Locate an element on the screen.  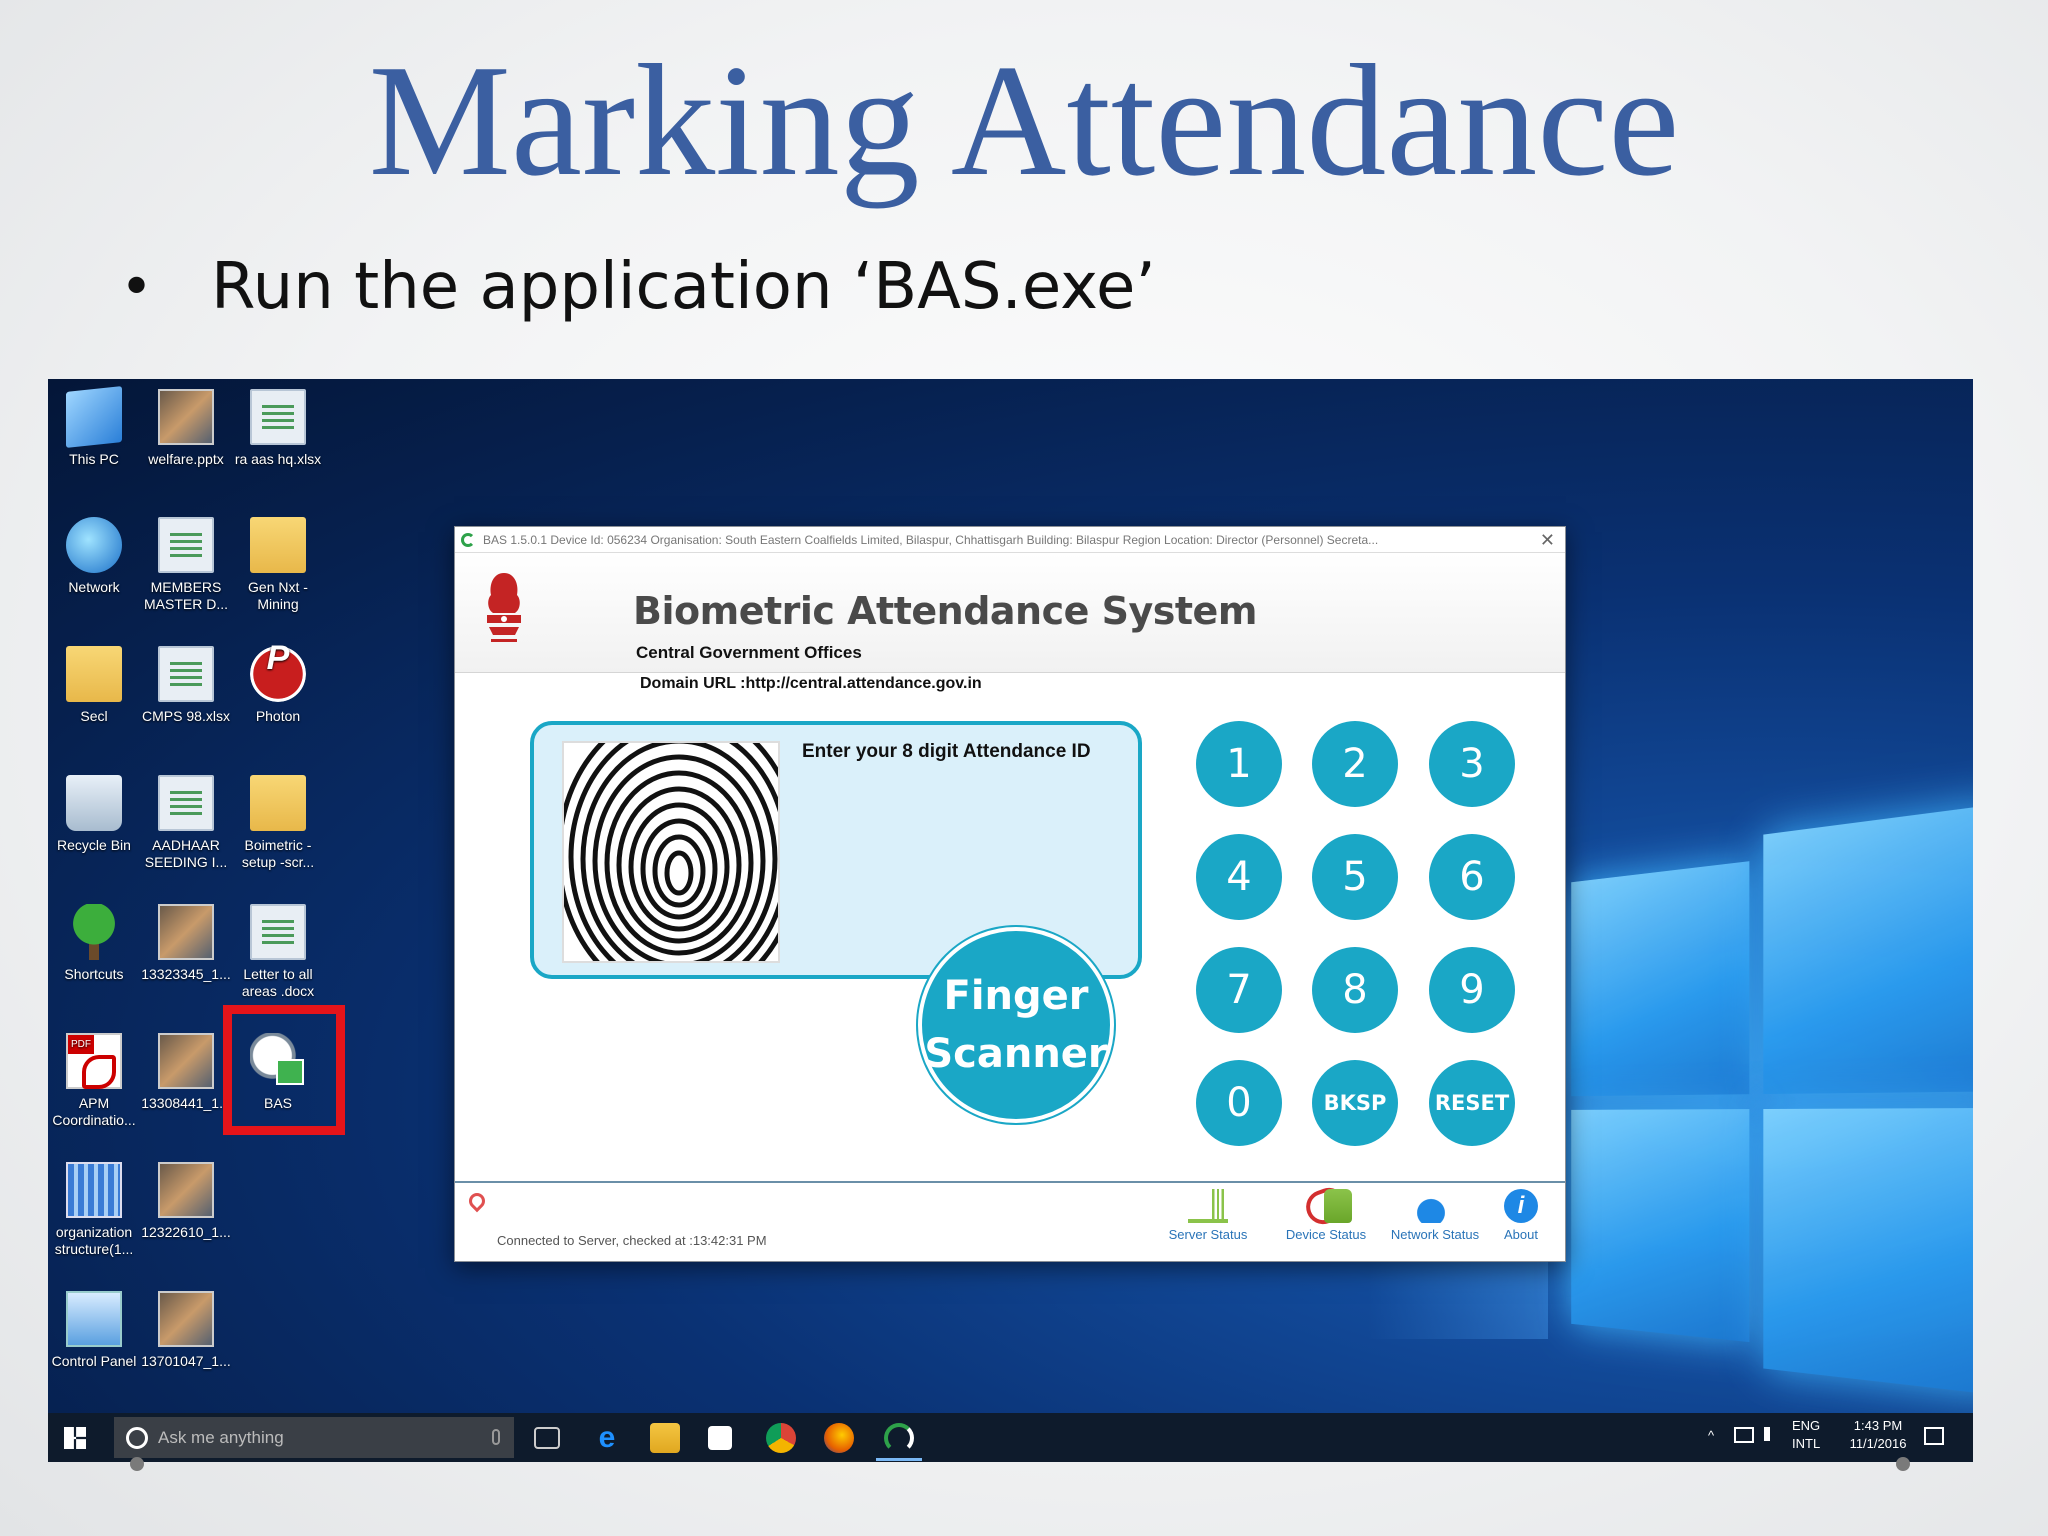
close-icon: ✕ is located at coordinates (1547, 540).